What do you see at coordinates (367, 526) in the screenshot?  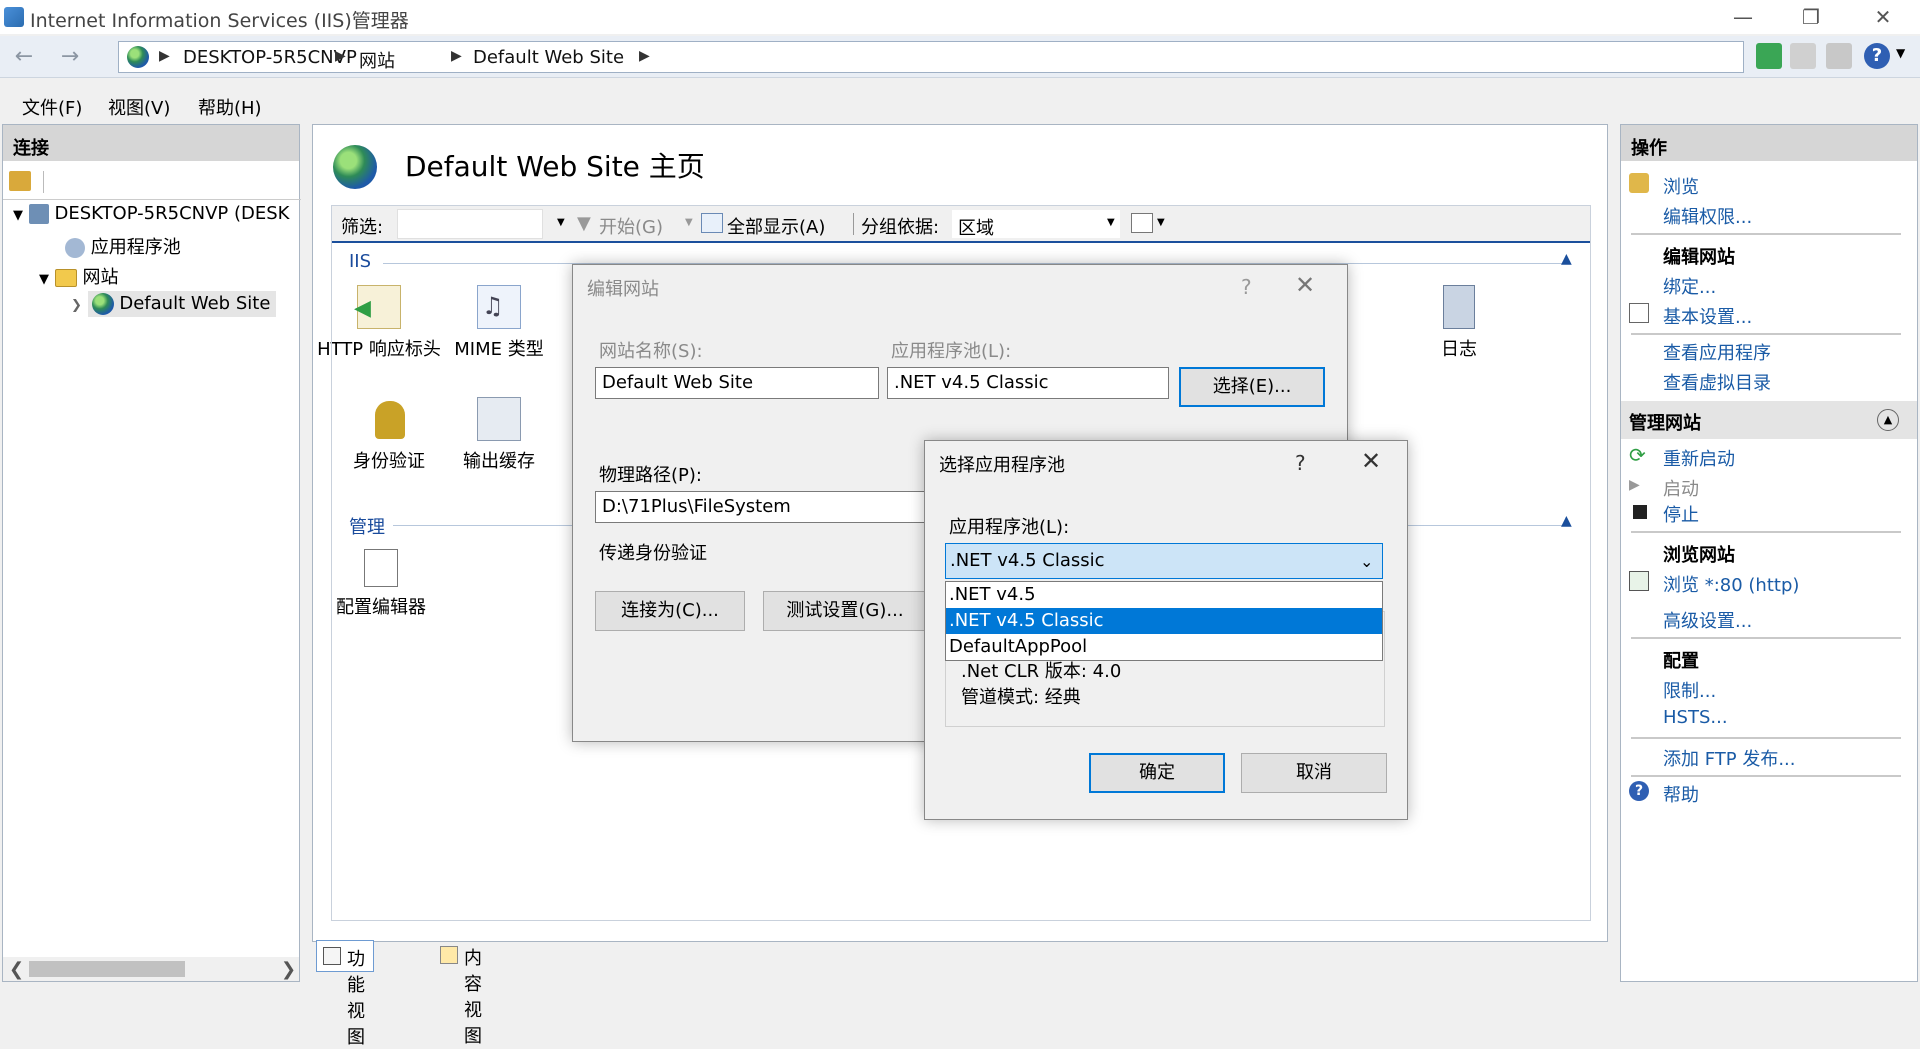 I see `group-header-manage: 管理` at bounding box center [367, 526].